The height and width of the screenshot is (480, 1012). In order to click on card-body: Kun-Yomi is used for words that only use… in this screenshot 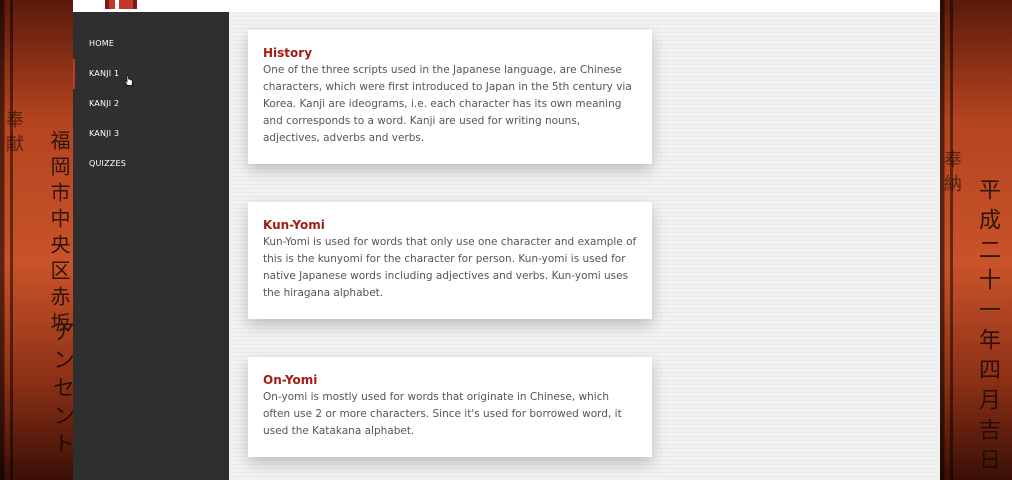, I will do `click(450, 267)`.